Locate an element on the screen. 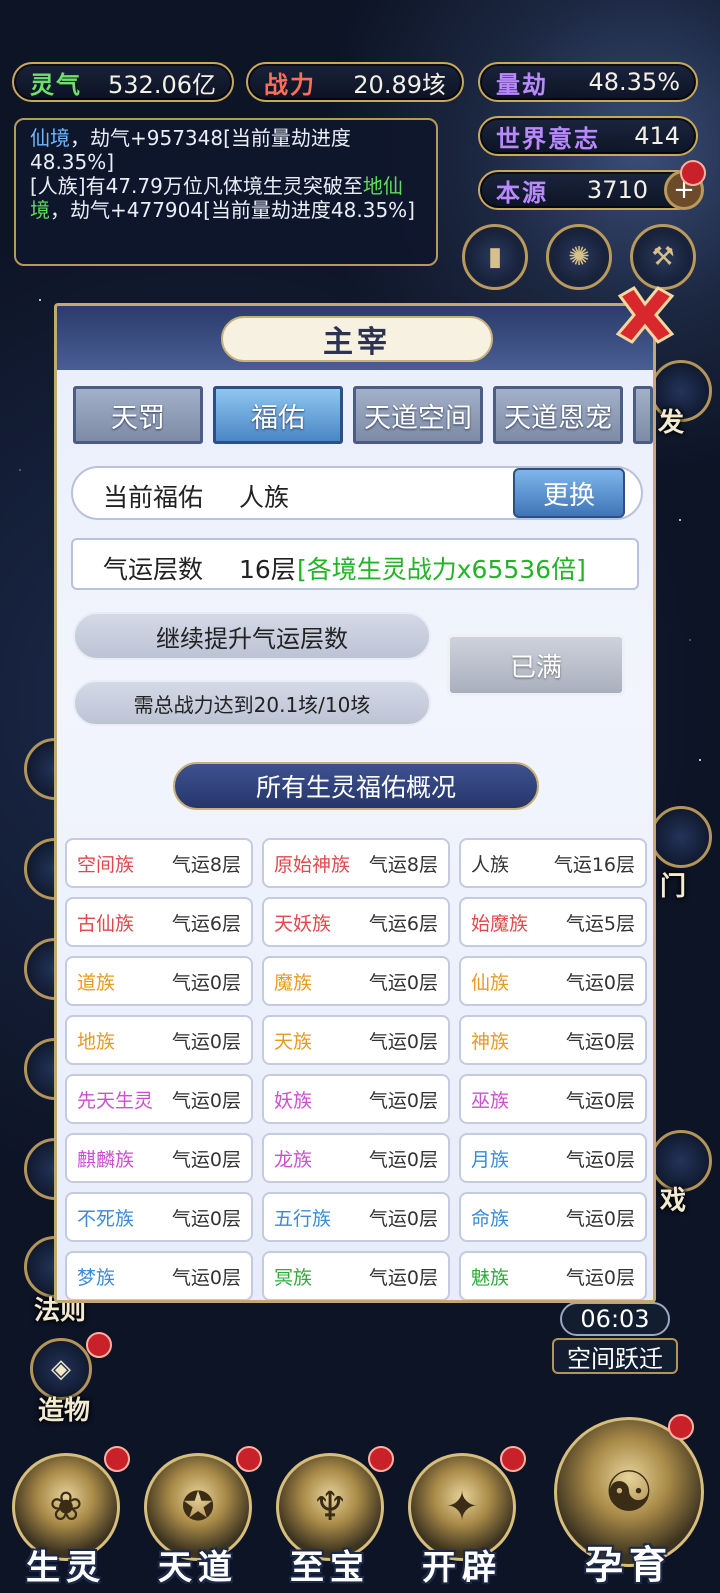  luck-label: 气运层数 is located at coordinates (153, 569).